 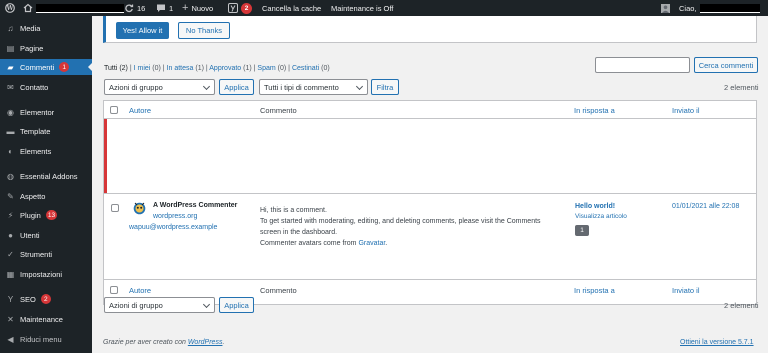 I want to click on user-account-item: Ciao,, so click(x=710, y=8).